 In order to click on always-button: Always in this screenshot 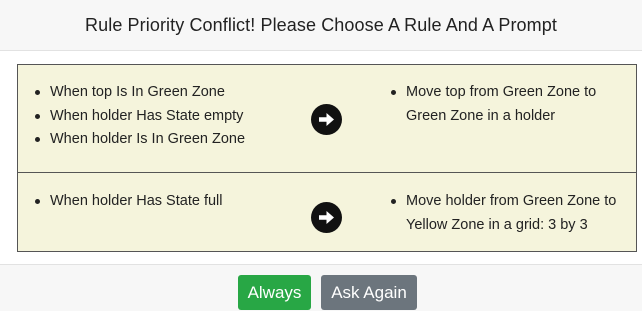, I will do `click(274, 292)`.